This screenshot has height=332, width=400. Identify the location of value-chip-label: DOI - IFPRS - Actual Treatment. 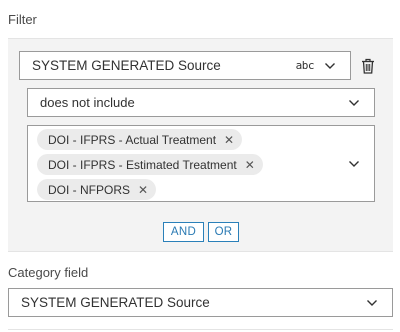
(132, 139).